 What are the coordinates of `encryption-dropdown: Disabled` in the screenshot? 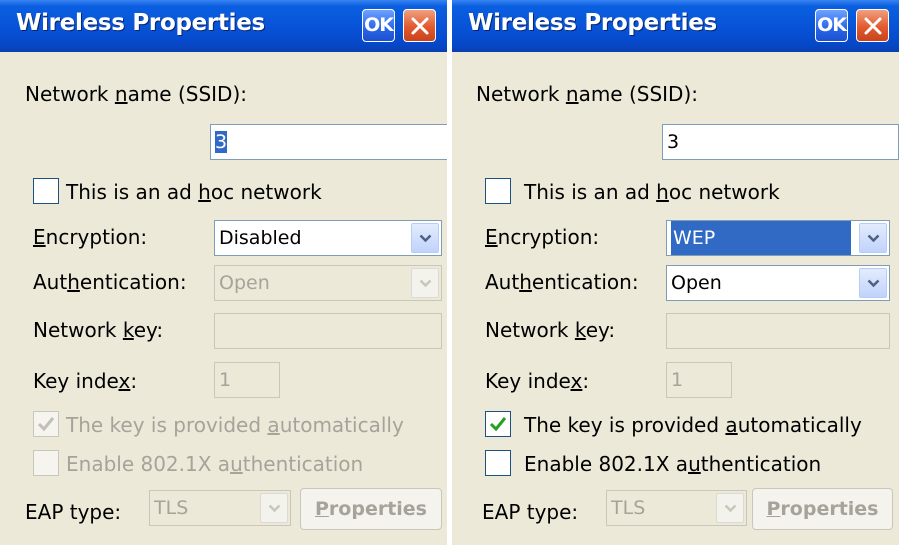 It's located at (328, 238).